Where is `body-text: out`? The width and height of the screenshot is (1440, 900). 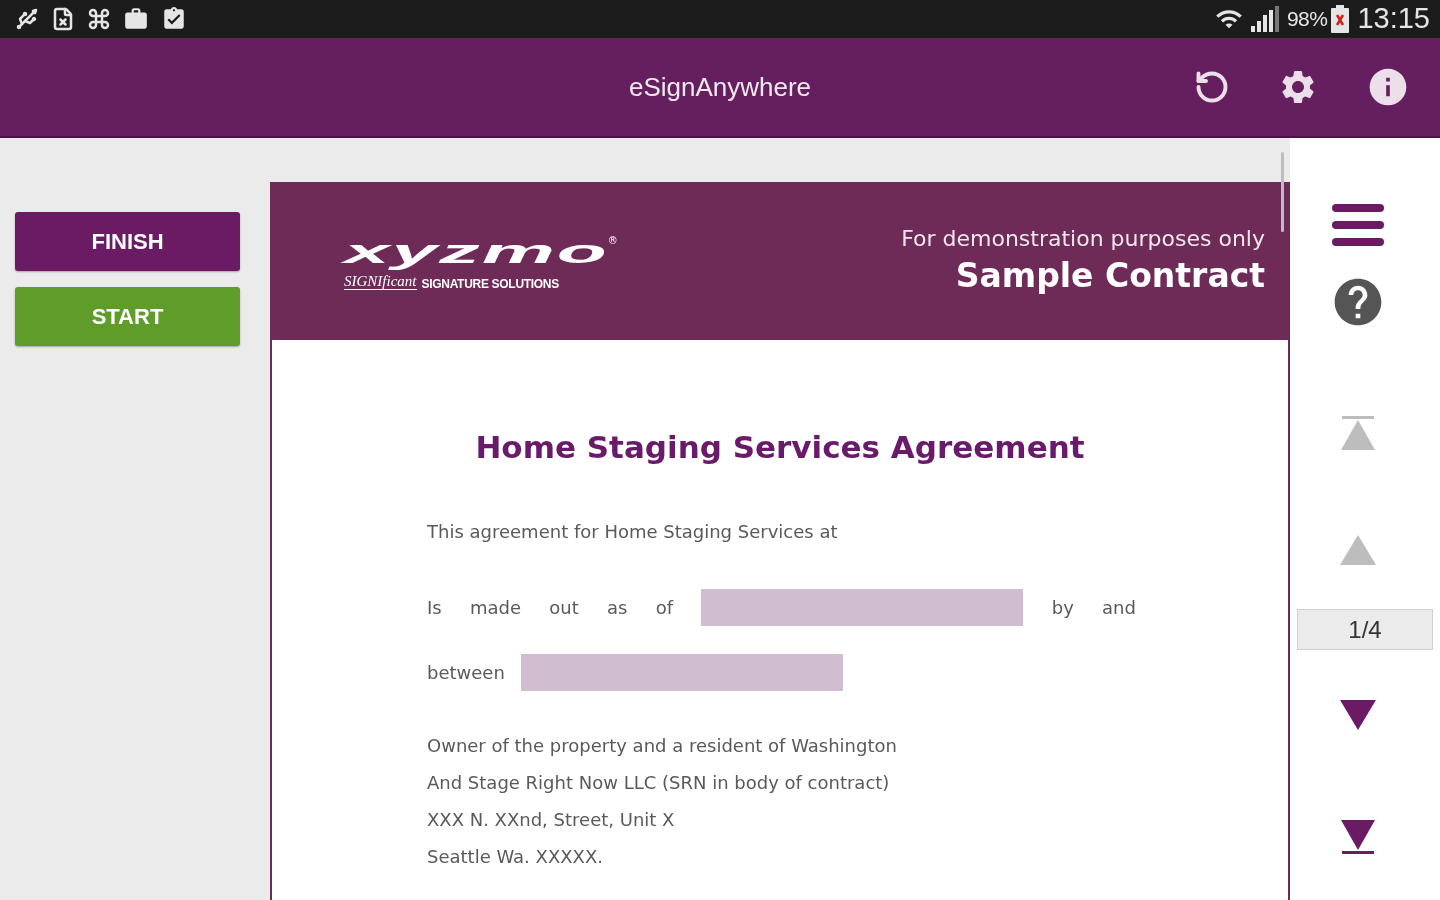 body-text: out is located at coordinates (564, 608).